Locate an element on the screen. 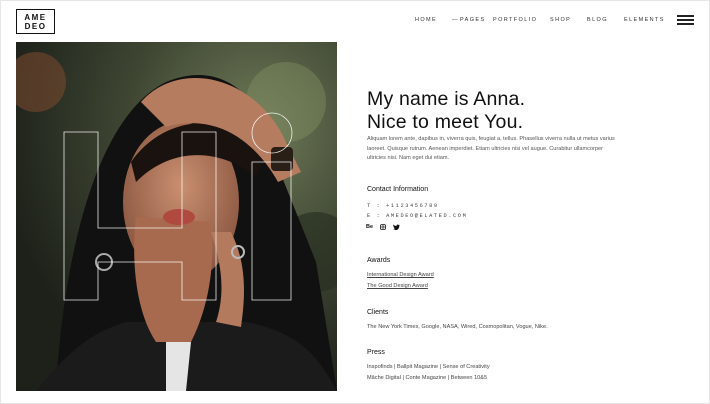 This screenshot has height=404, width=710. press-title: Press is located at coordinates (376, 352).